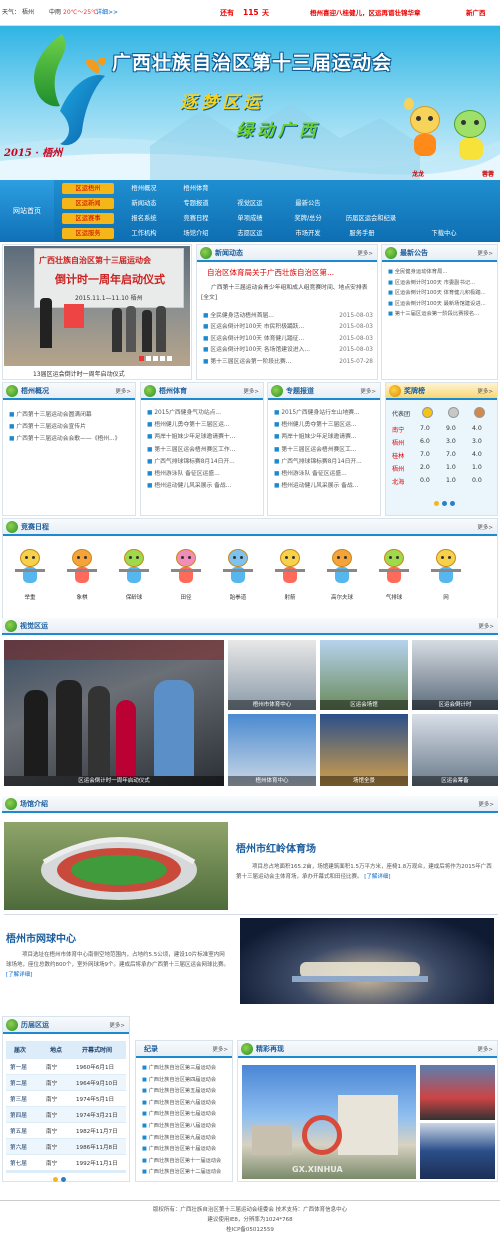 This screenshot has width=500, height=1238. I want to click on list-item: ■ 广西壮族自治区第十届运动会, so click(187, 1150).